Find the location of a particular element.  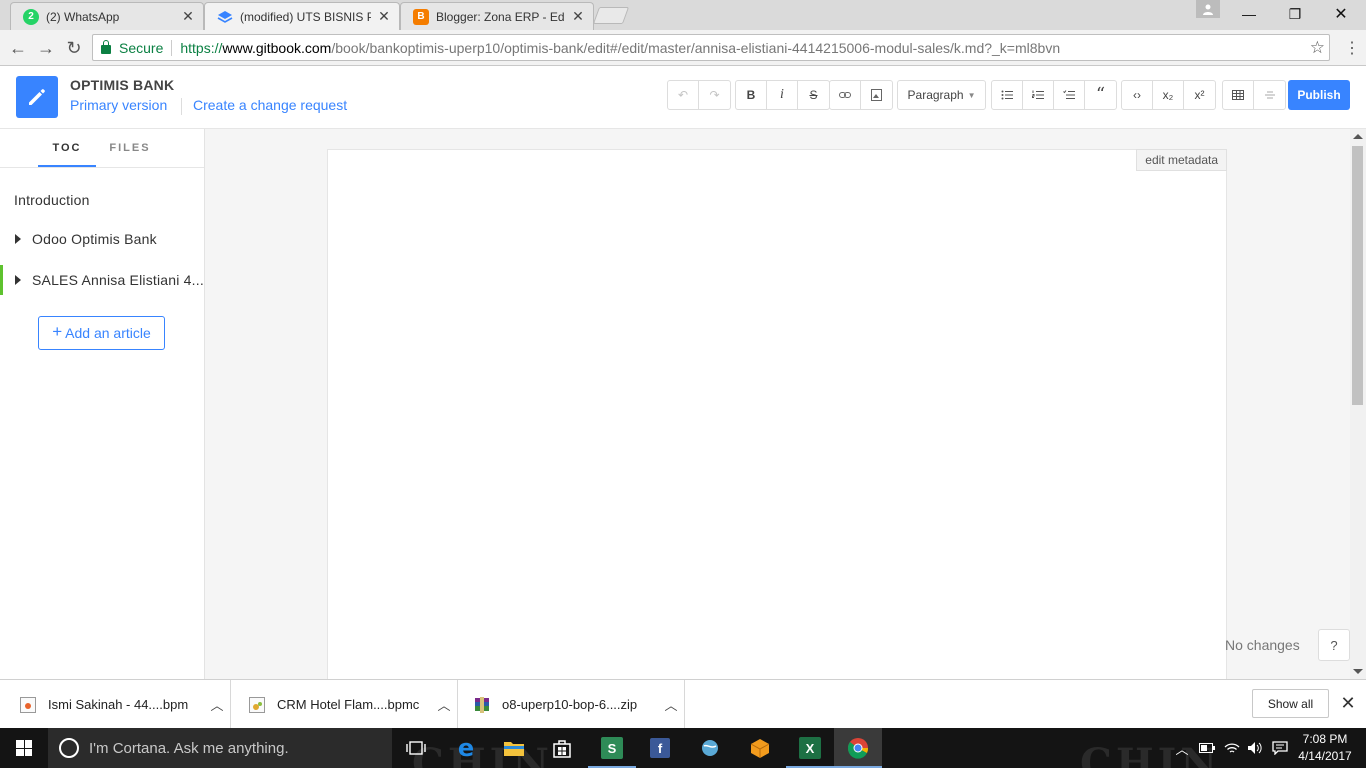

reload-icon: ↻ is located at coordinates (74, 48).